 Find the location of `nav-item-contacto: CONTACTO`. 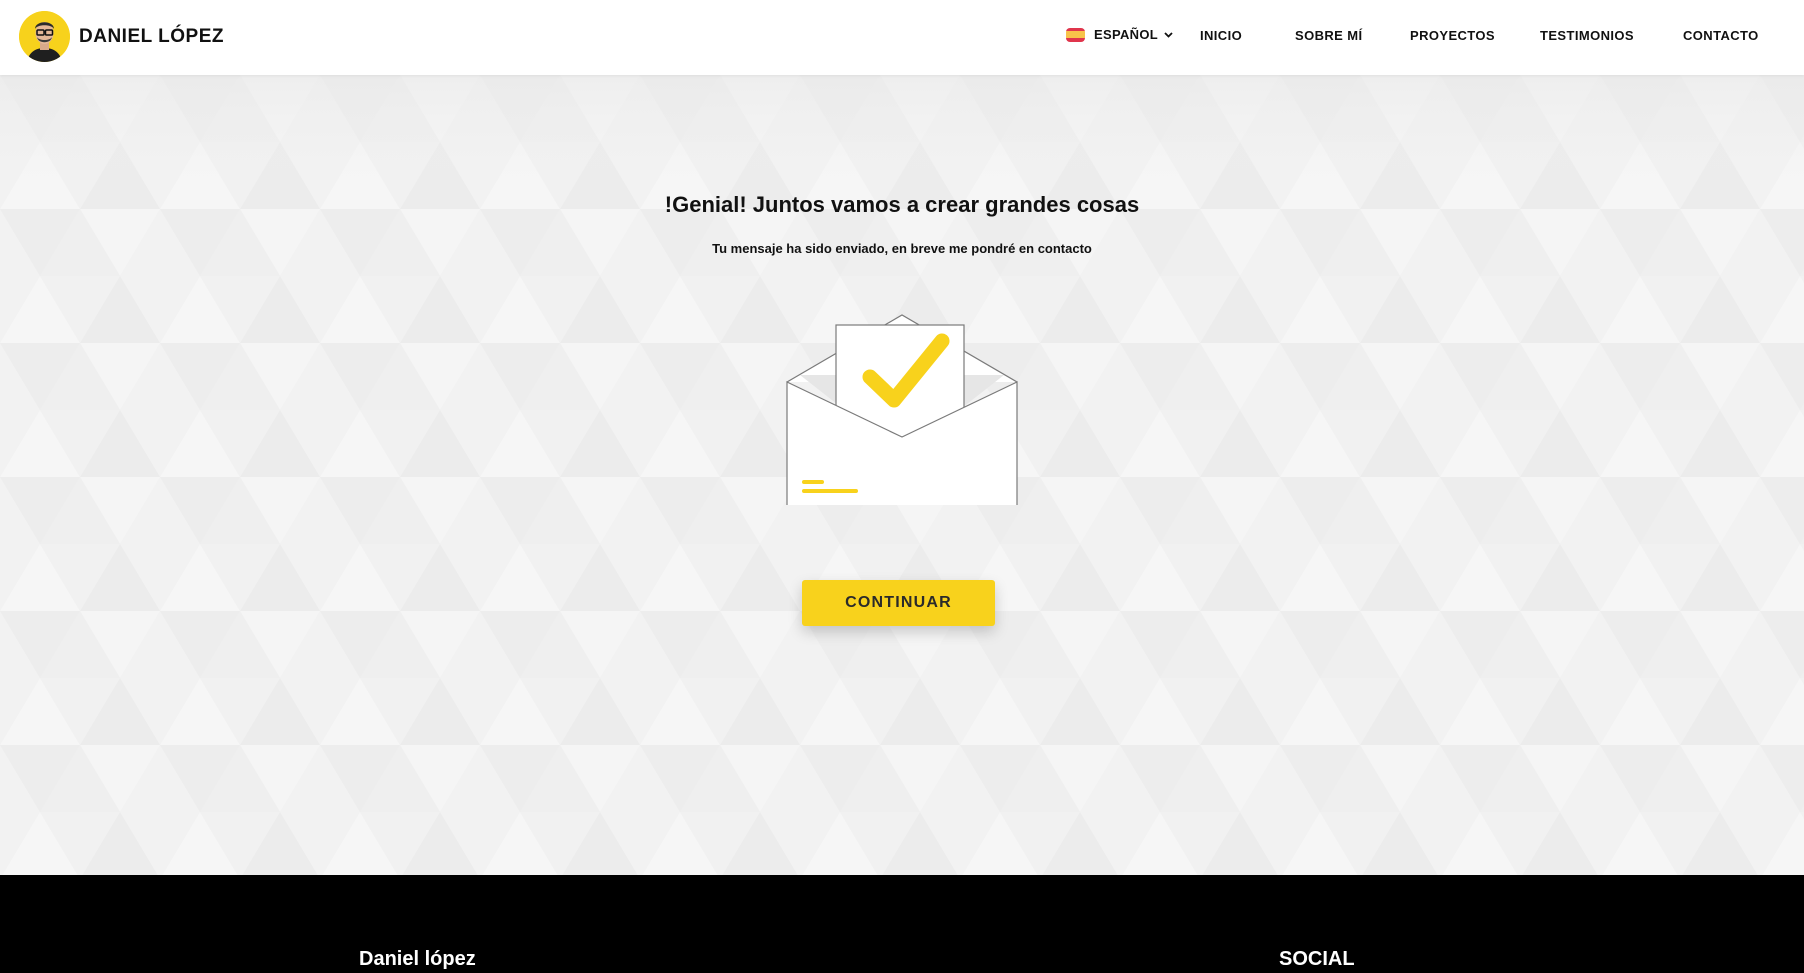

nav-item-contacto: CONTACTO is located at coordinates (1721, 35).